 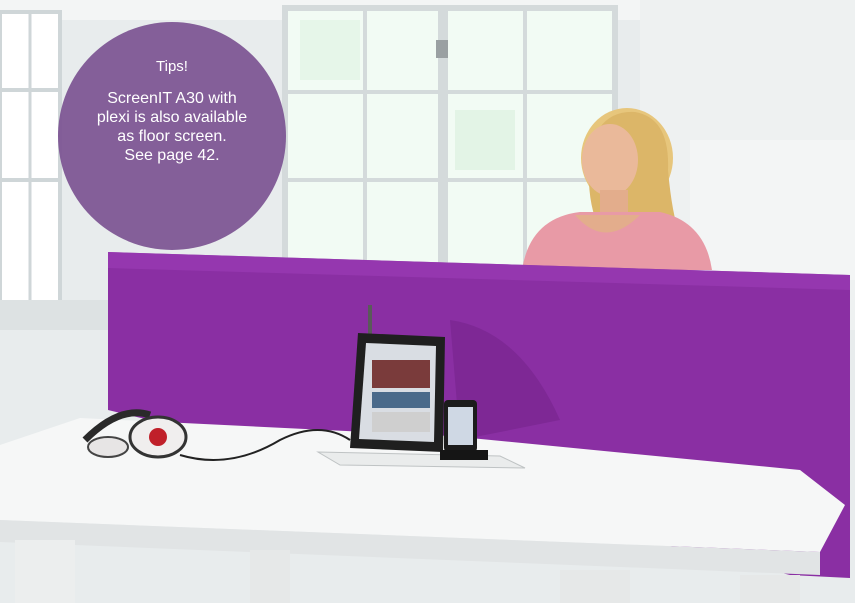 I want to click on tip-title: Tips!, so click(x=172, y=66).